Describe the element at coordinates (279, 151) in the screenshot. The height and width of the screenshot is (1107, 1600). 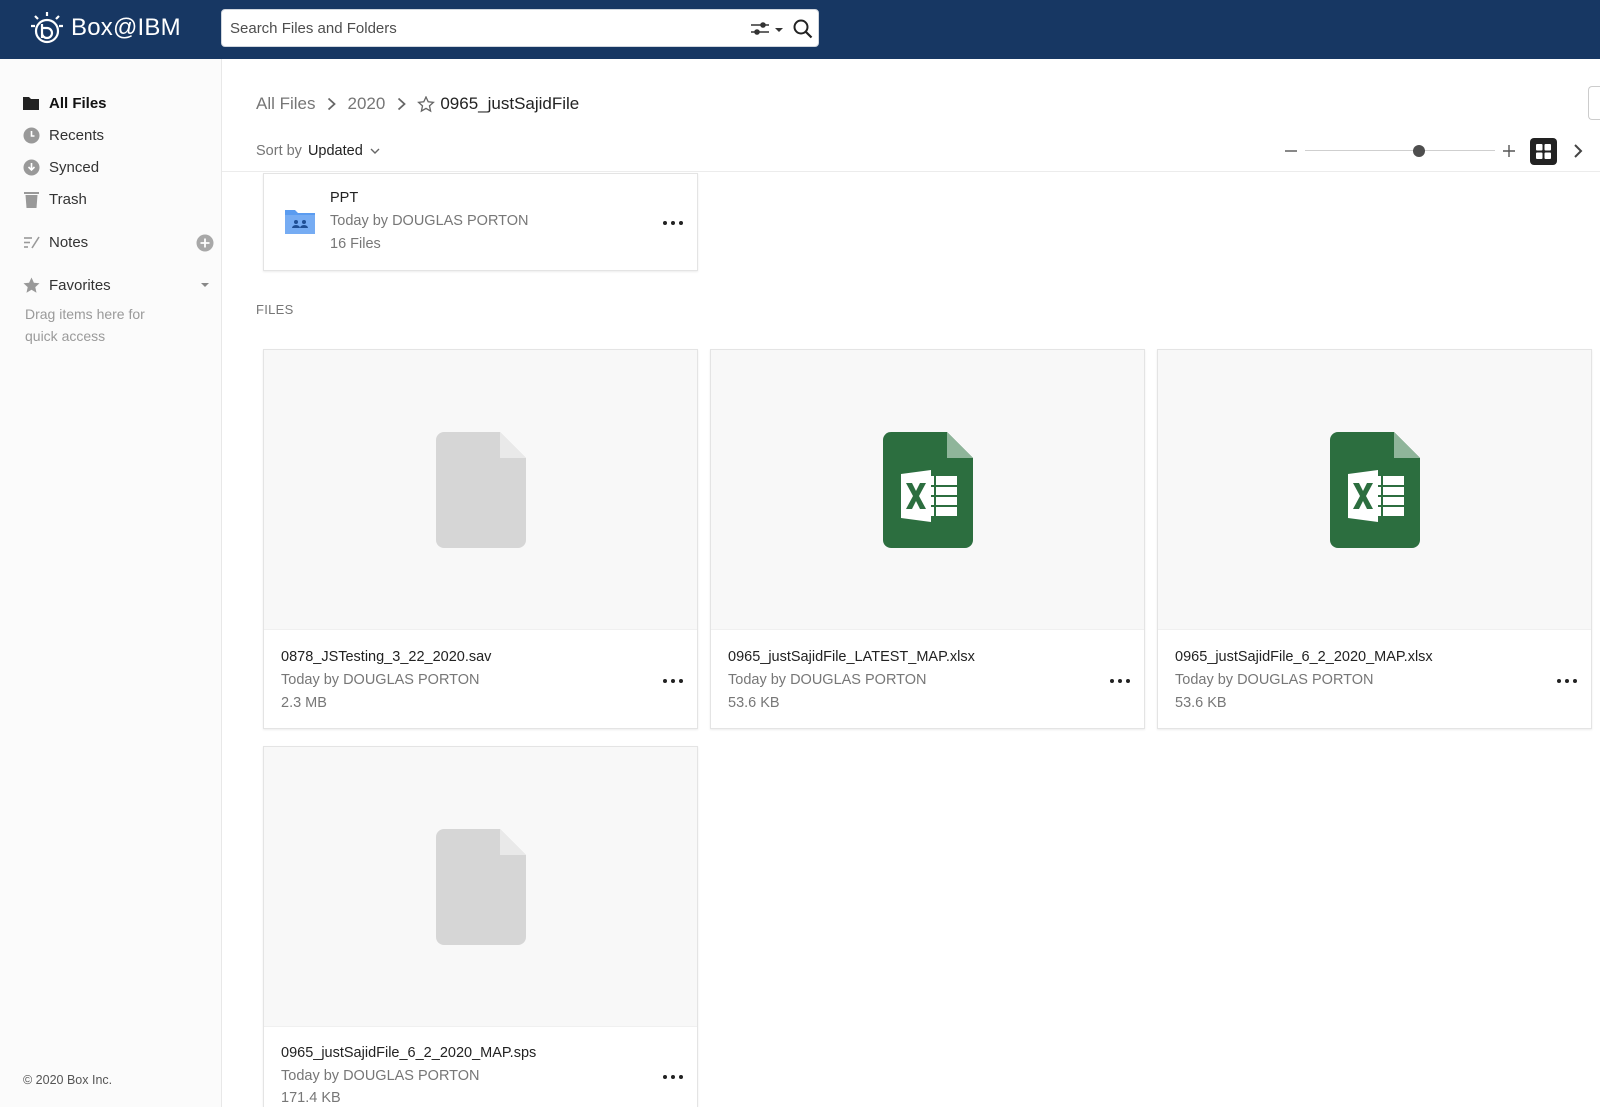
I see `sort-label: Sort by` at that location.